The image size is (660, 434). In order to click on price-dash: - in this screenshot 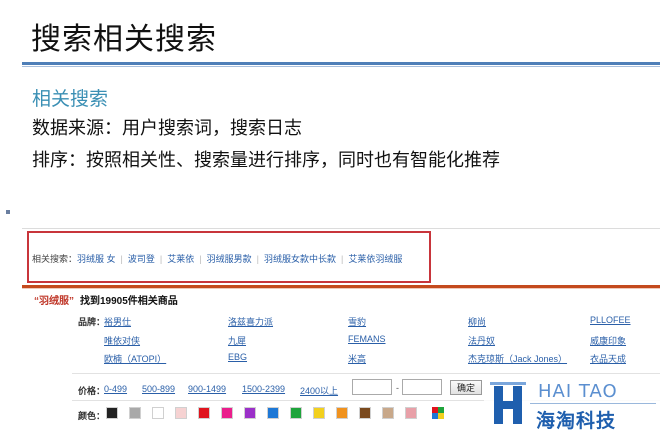, I will do `click(397, 388)`.